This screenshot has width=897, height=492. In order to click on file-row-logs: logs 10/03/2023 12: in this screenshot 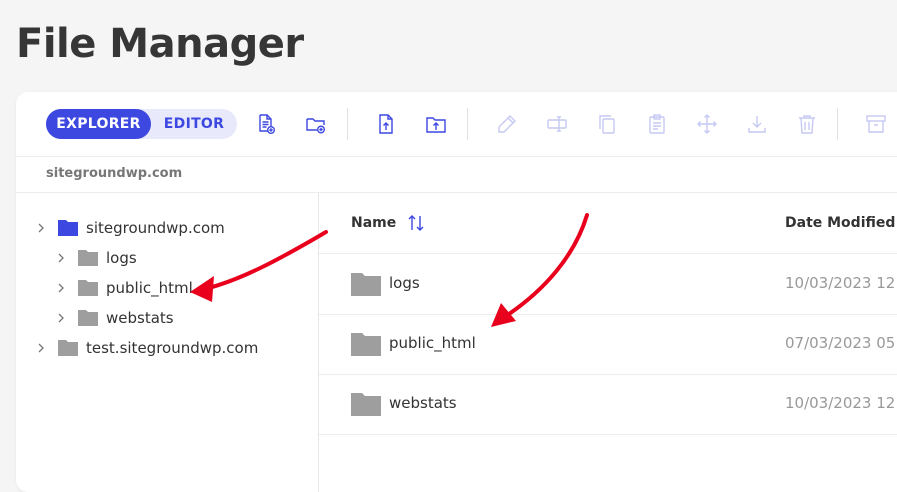, I will do `click(608, 284)`.